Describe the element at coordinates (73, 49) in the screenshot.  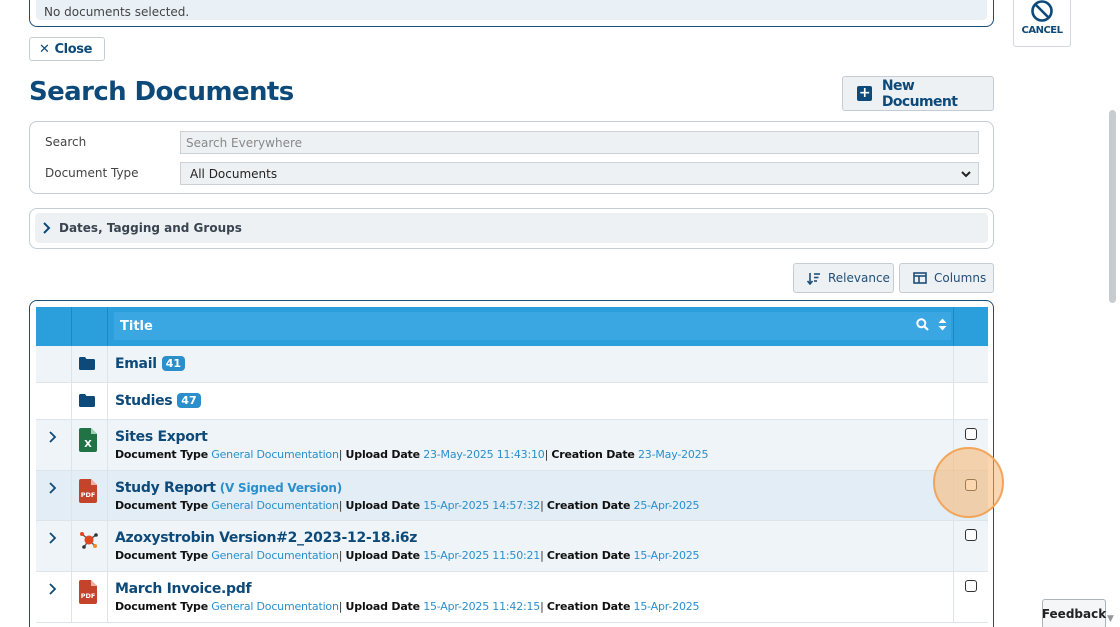
I see `close-label: Close` at that location.